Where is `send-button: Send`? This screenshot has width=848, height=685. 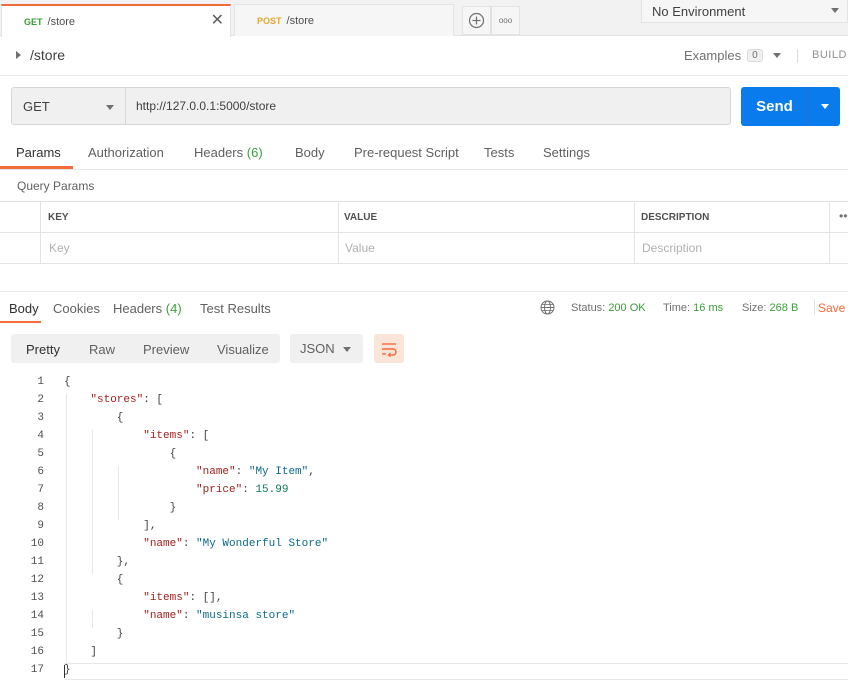
send-button: Send is located at coordinates (790, 106).